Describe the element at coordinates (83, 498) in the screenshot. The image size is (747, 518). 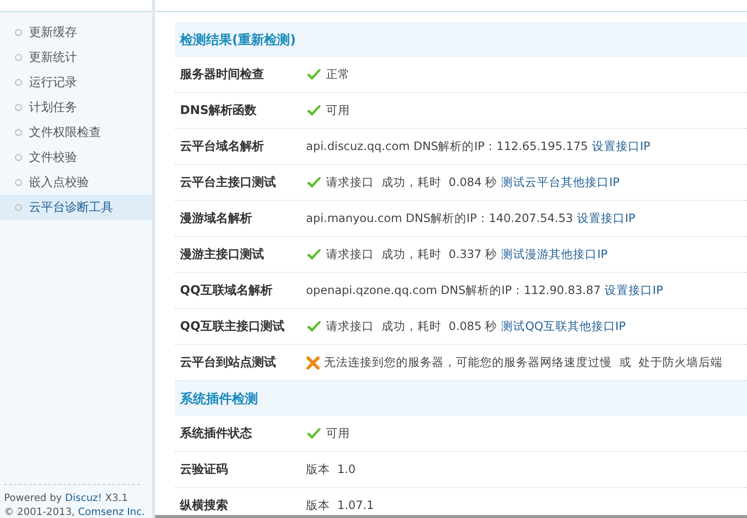
I see `footer-link: Discuz!` at that location.